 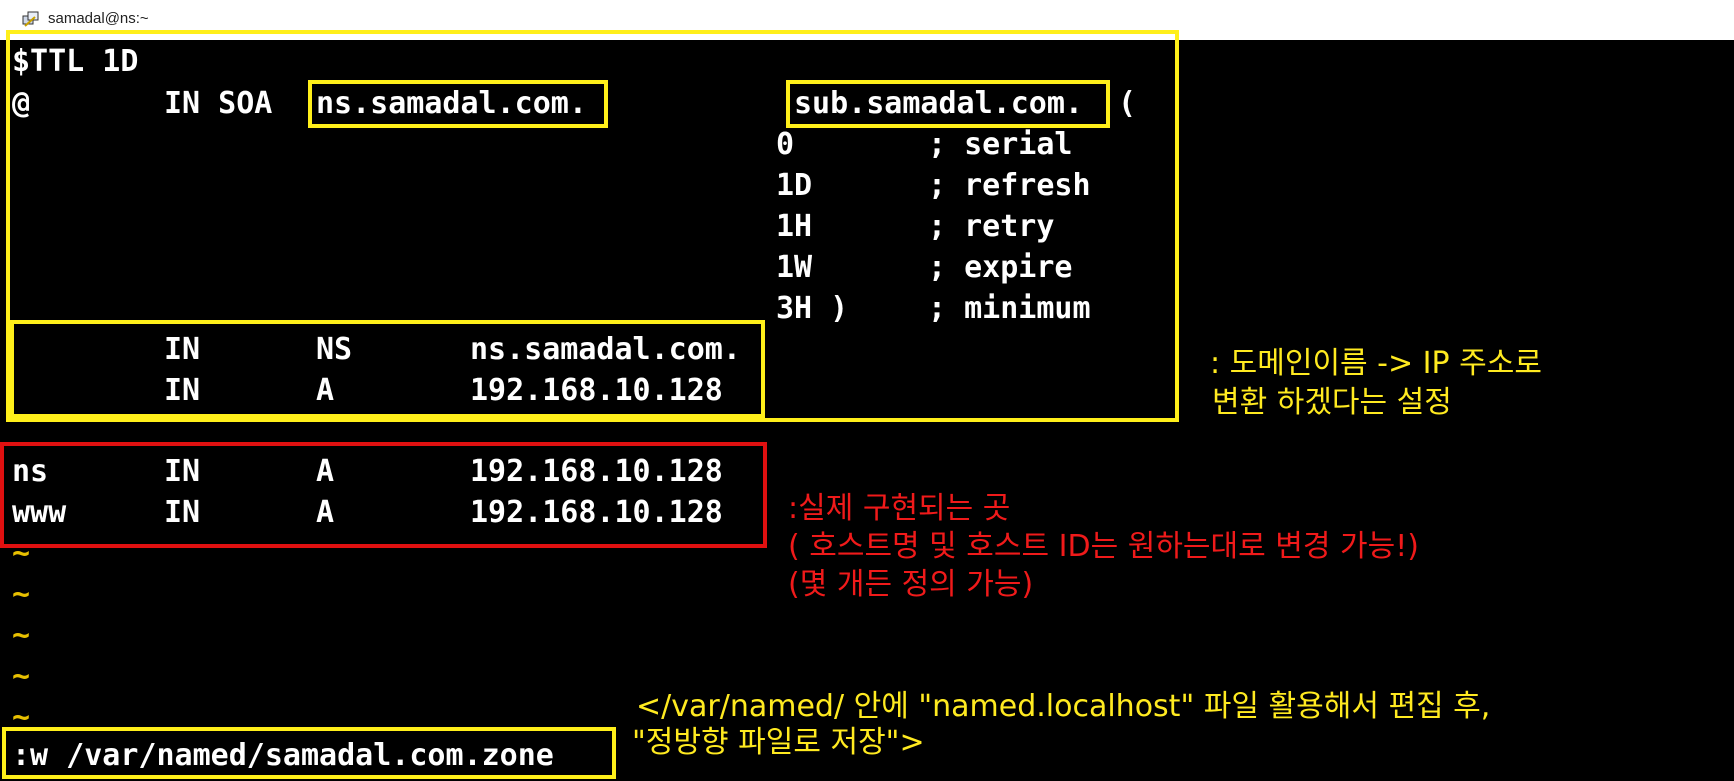 I want to click on host-note-line: (몇 개든 정의 가능), so click(x=911, y=584).